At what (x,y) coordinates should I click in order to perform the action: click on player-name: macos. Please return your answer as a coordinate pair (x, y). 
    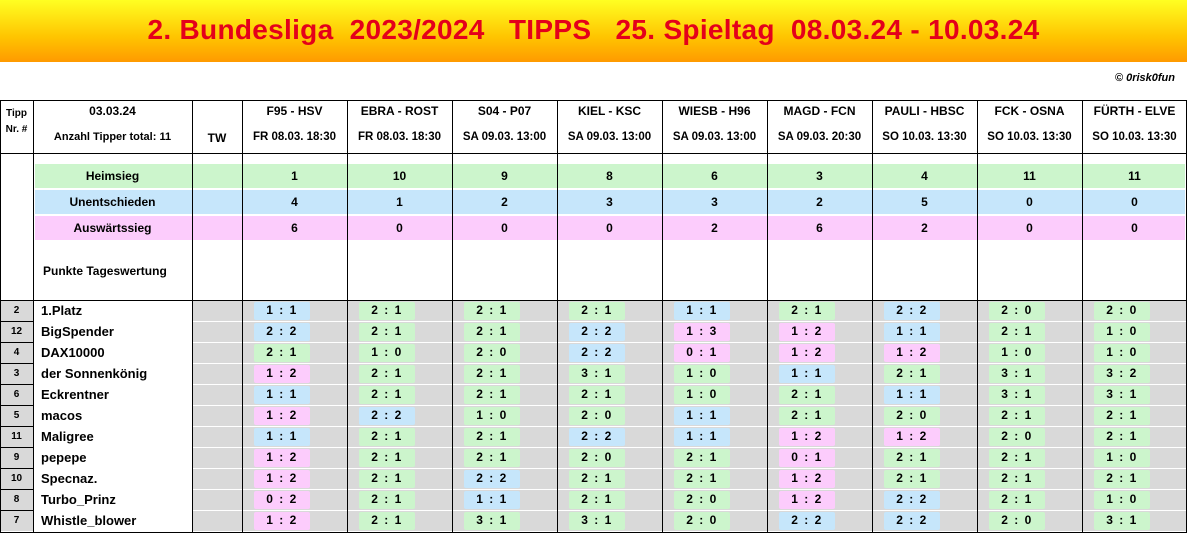
    Looking at the image, I should click on (62, 415).